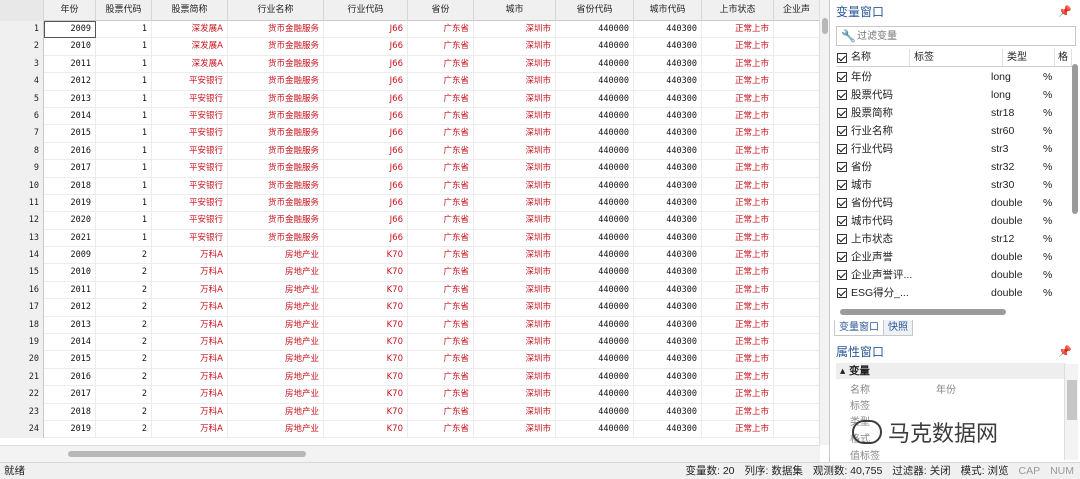 The width and height of the screenshot is (1080, 479). I want to click on table-row: 24 2019 2 万科A 房地产业 K70 广东省 深圳市 440000 440300 正常上市, so click(410, 429).